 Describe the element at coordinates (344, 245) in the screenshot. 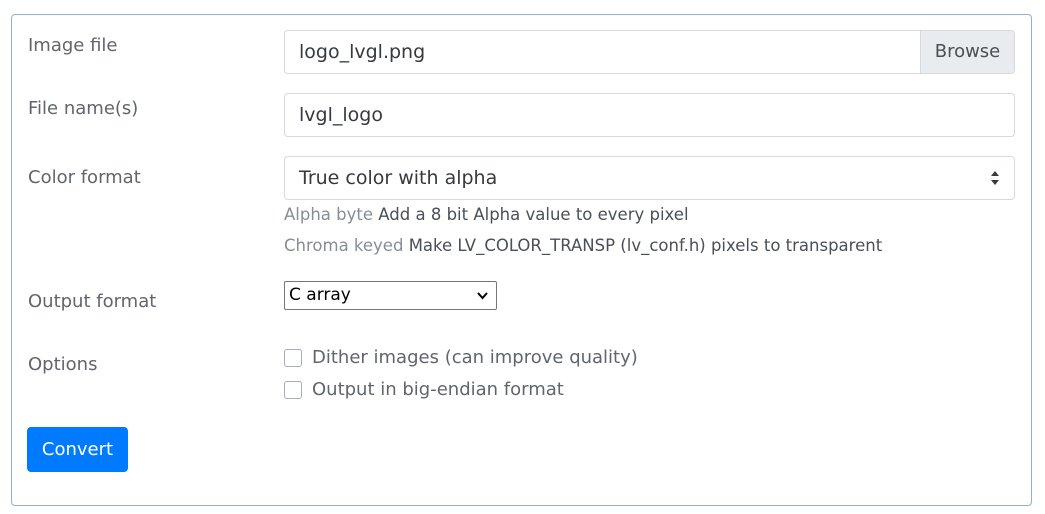

I see `help-term-chroma: Chroma keyed` at that location.